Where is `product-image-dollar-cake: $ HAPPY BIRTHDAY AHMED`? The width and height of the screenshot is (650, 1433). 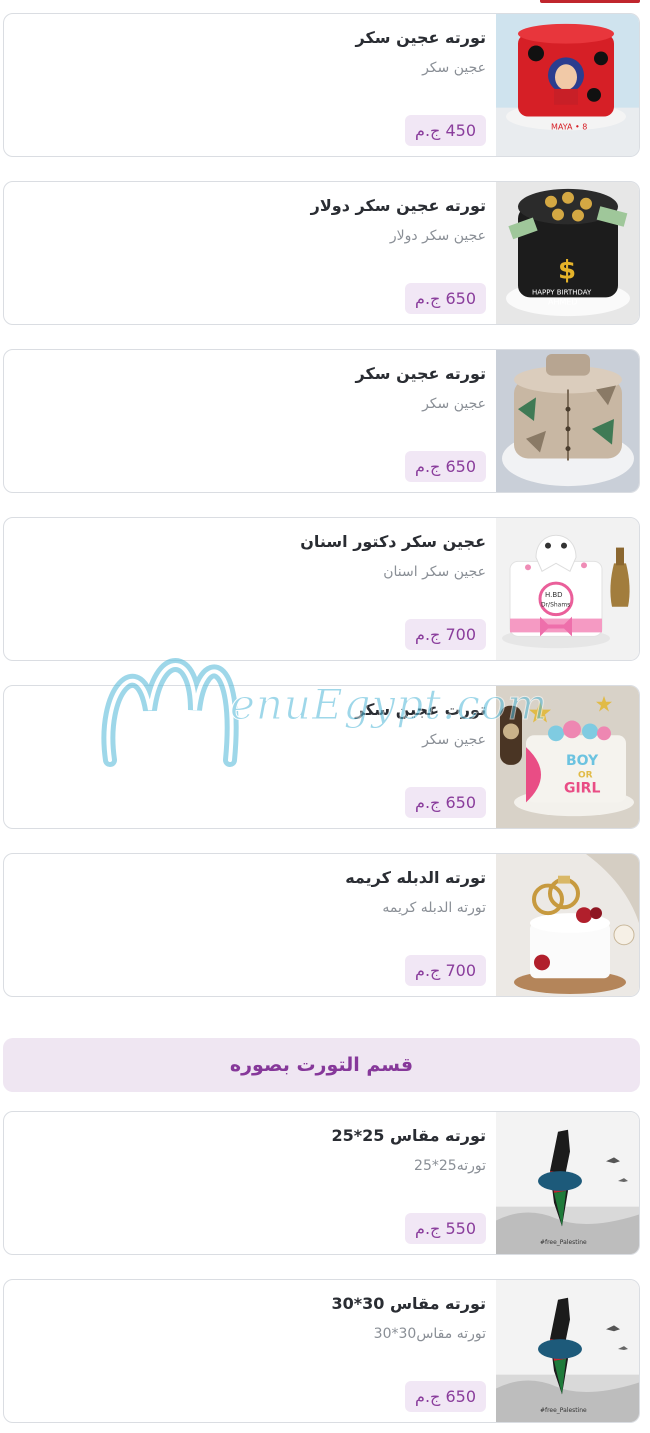
product-image-dollar-cake: $ HAPPY BIRTHDAY AHMED is located at coordinates (567, 253).